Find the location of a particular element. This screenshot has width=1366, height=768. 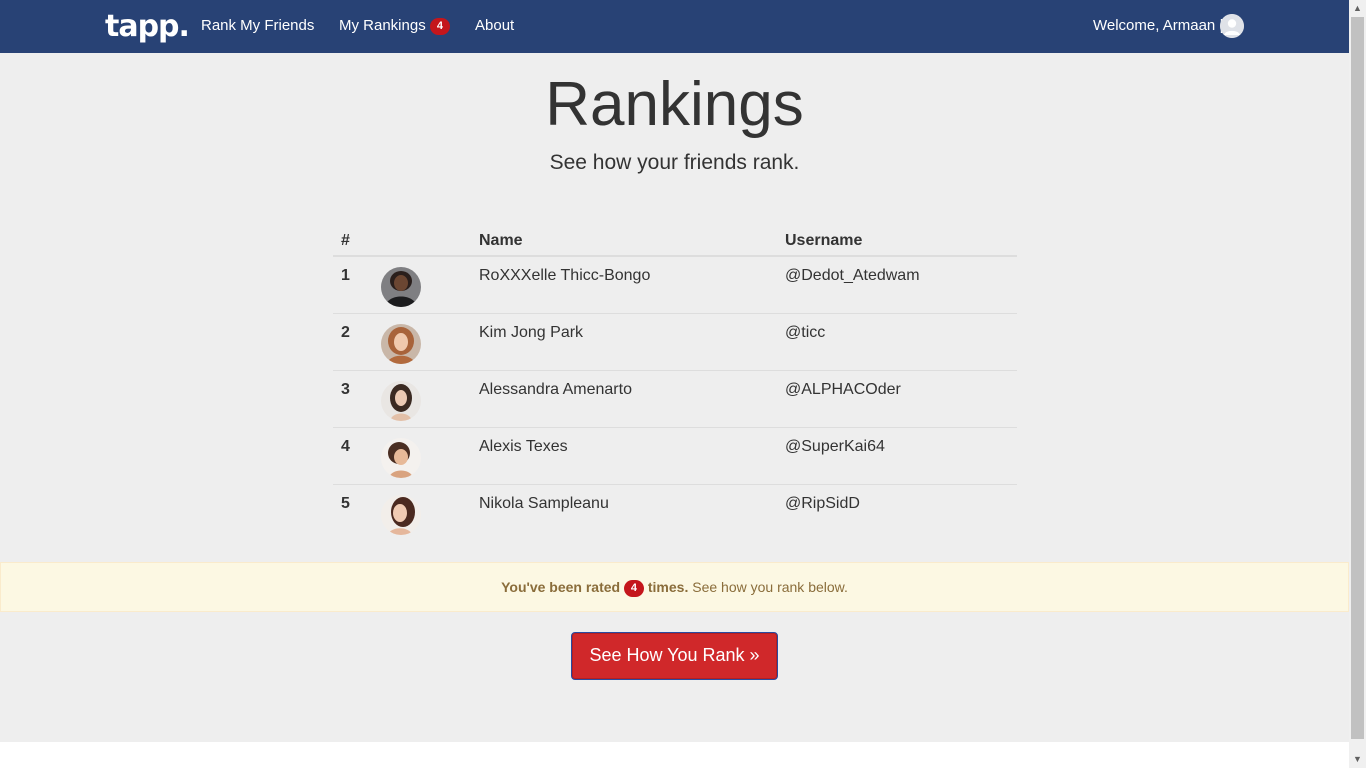

table-row: 3 Alessandra Amenarto @ALPHACOder is located at coordinates (675, 398).